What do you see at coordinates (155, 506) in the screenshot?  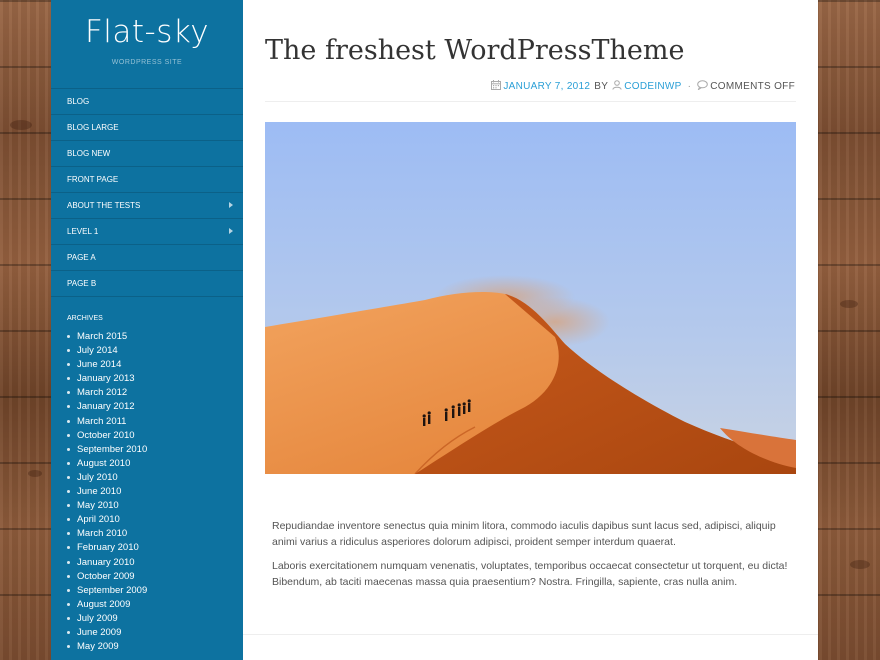 I see `archive-link: May 2010` at bounding box center [155, 506].